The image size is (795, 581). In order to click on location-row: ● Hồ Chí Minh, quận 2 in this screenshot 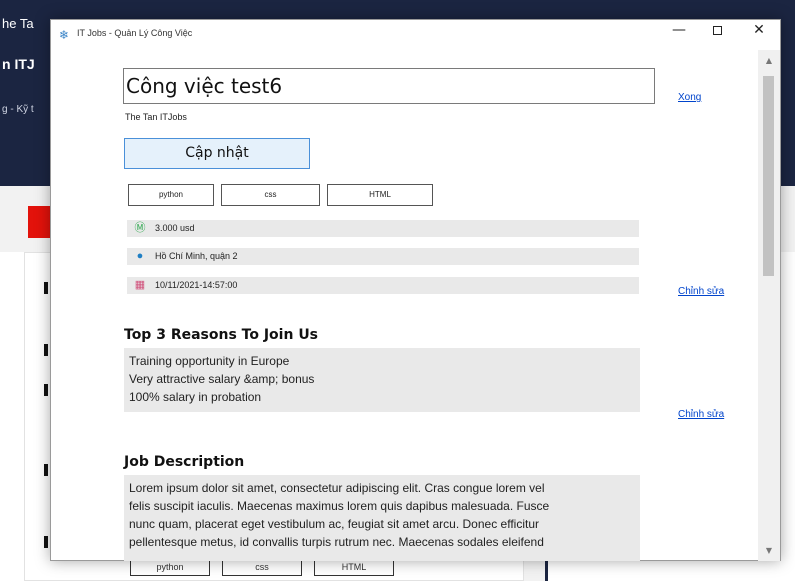, I will do `click(383, 256)`.